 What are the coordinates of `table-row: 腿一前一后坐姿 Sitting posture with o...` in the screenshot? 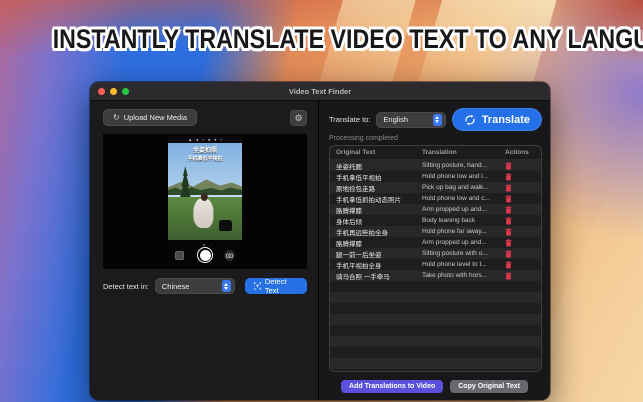 It's located at (435, 253).